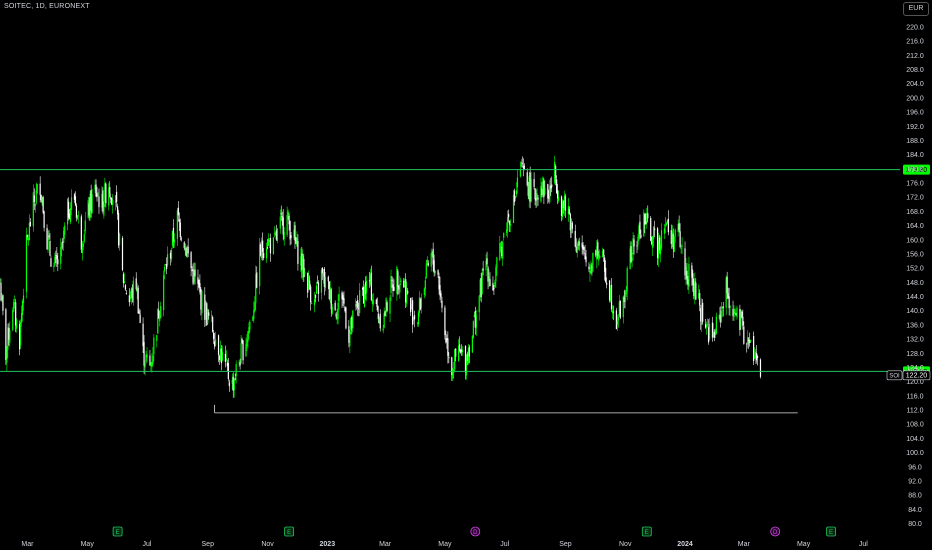 The image size is (932, 550). Describe the element at coordinates (915, 283) in the screenshot. I see `price-tick-label: 148.0` at that location.